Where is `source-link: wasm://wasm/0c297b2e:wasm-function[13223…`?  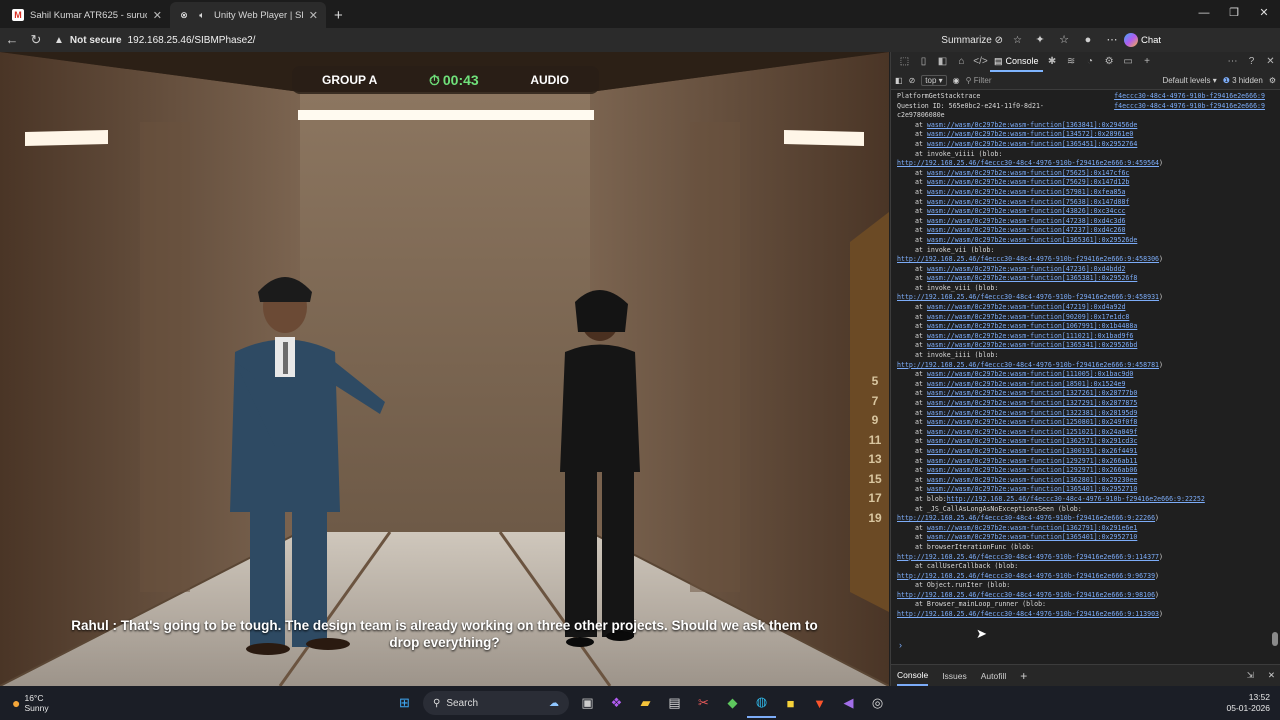
source-link: wasm://wasm/0c297b2e:wasm-function[13223… is located at coordinates (1032, 413).